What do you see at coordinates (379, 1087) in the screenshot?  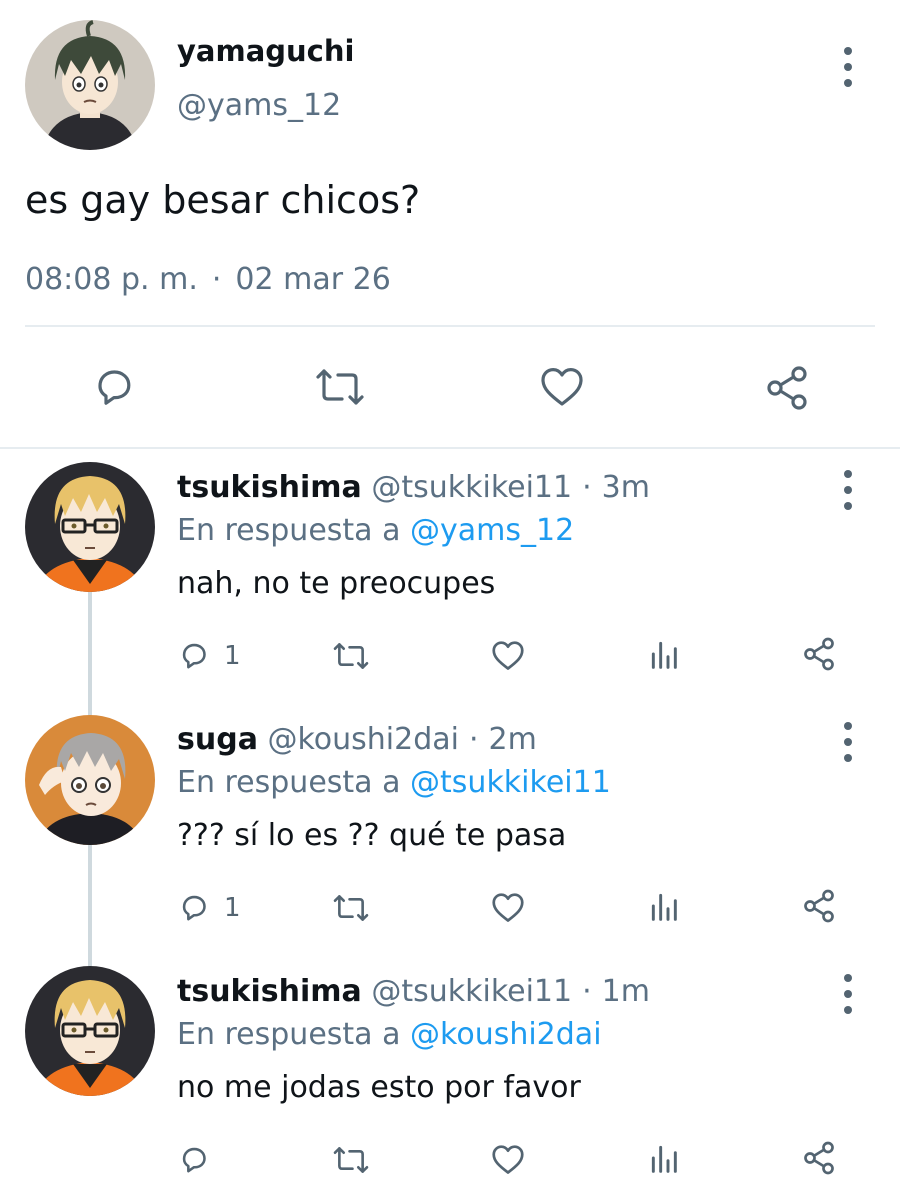 I see `reply-text: no me jodas esto por favor` at bounding box center [379, 1087].